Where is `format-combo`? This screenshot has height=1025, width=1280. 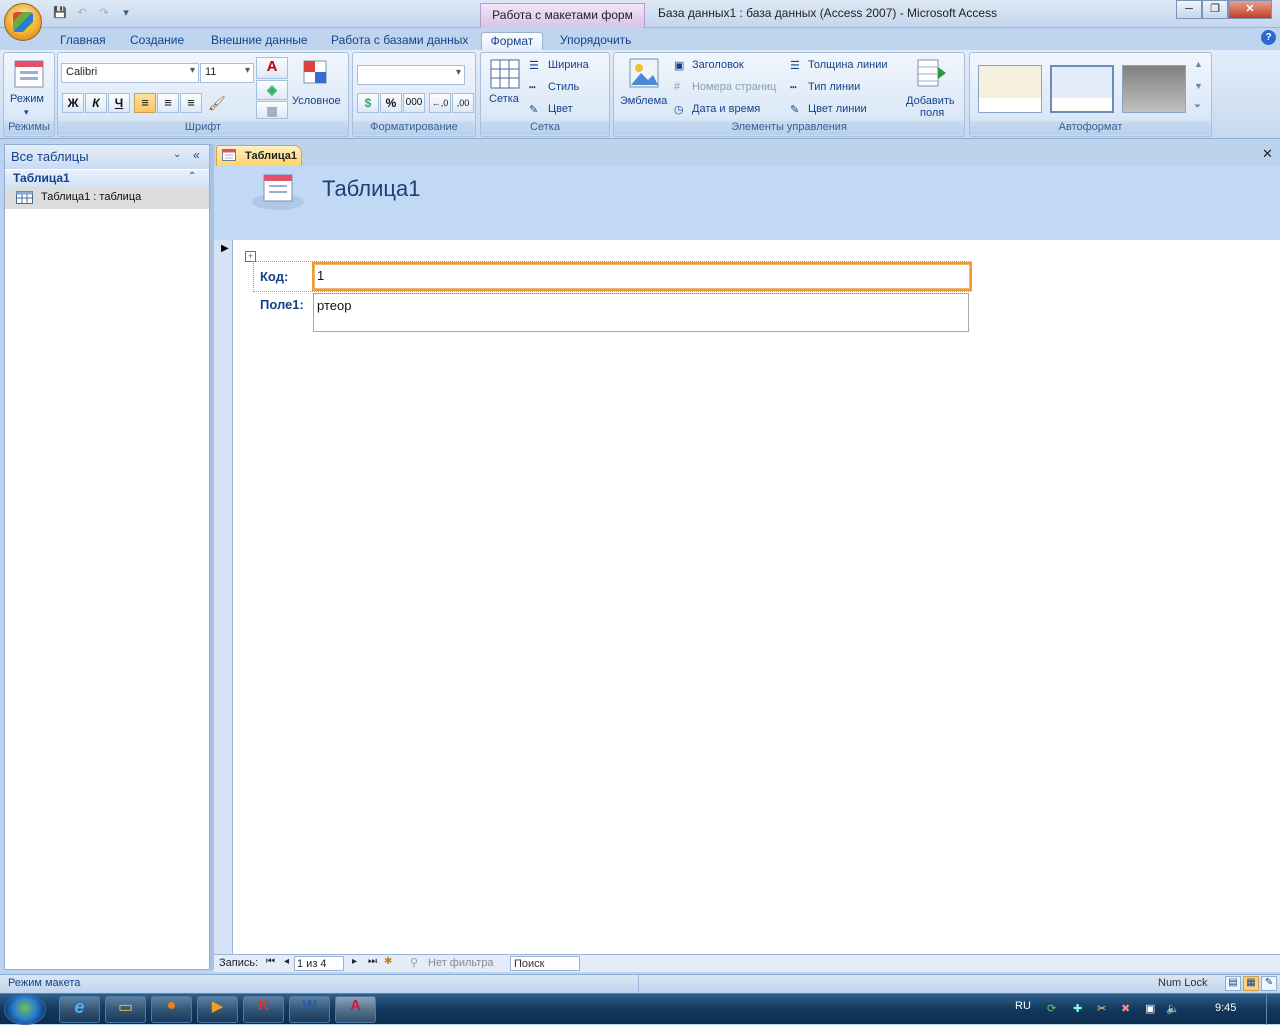
format-combo is located at coordinates (411, 75).